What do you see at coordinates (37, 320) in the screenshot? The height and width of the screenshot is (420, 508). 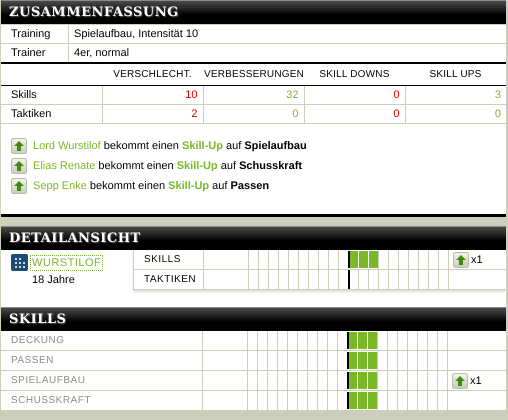 I see `section-title: SKILLS` at bounding box center [37, 320].